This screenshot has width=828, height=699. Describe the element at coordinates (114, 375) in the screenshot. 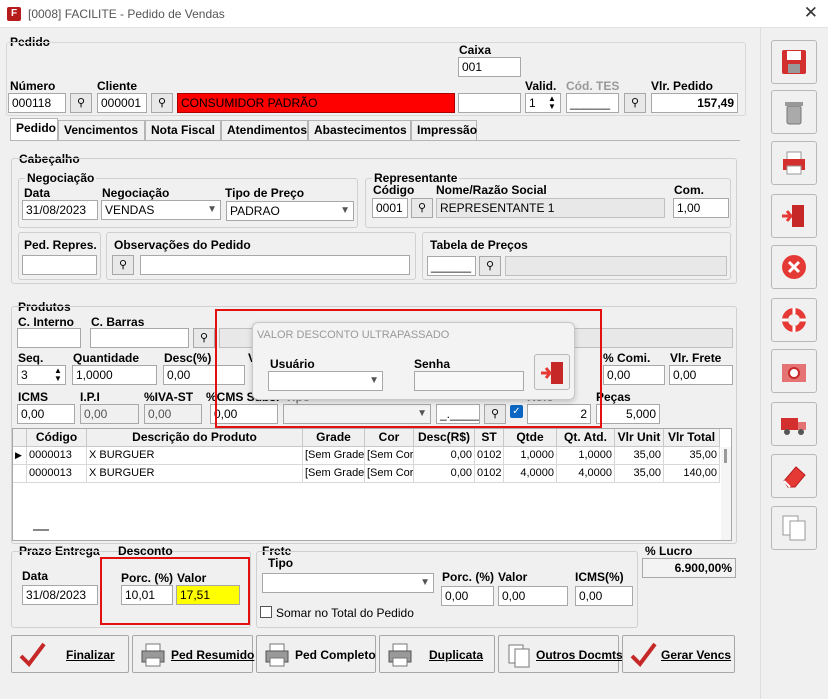

I see `quantidade-input: 1,0000` at that location.